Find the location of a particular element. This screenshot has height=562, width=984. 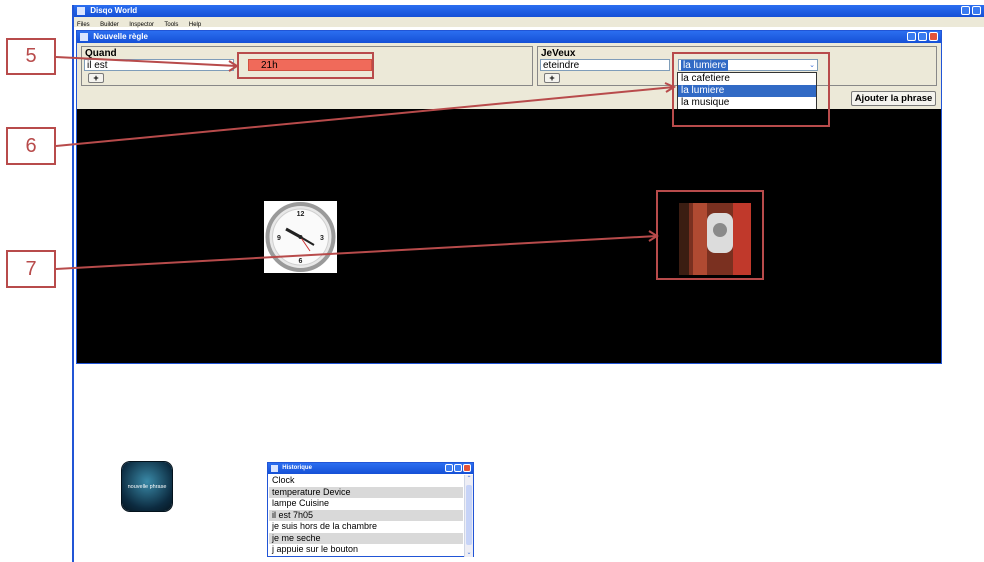

add-phrase-button: Ajouter la phrase is located at coordinates (893, 98).